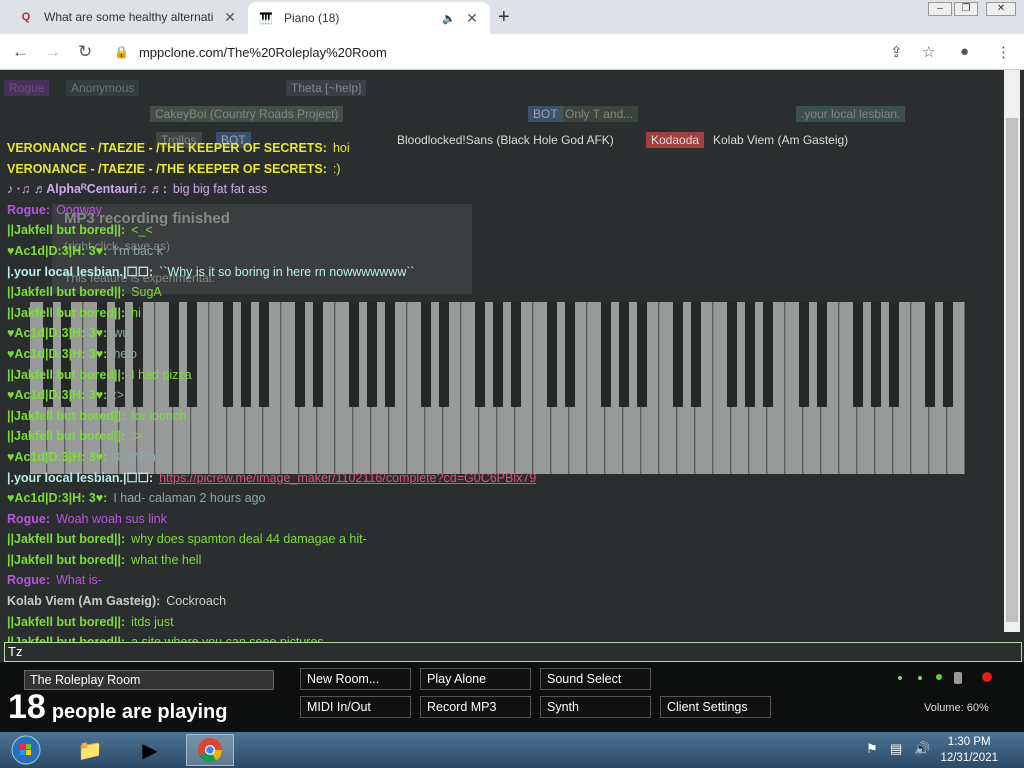 This screenshot has width=1024, height=768. Describe the element at coordinates (939, 677) in the screenshot. I see `indicator-light` at that location.